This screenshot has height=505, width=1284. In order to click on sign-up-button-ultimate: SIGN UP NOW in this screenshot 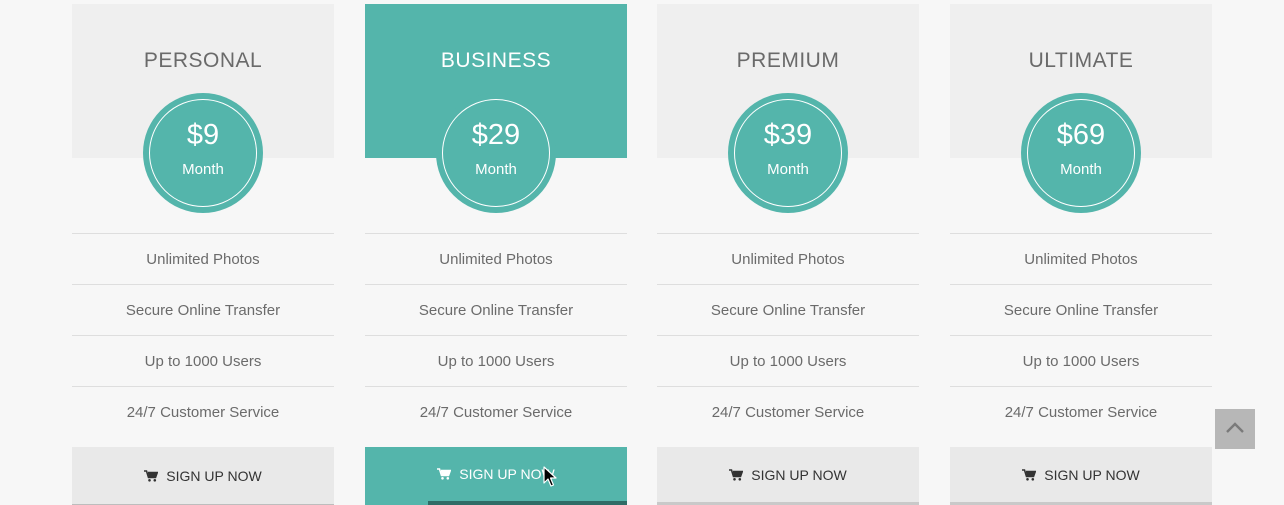, I will do `click(1081, 476)`.